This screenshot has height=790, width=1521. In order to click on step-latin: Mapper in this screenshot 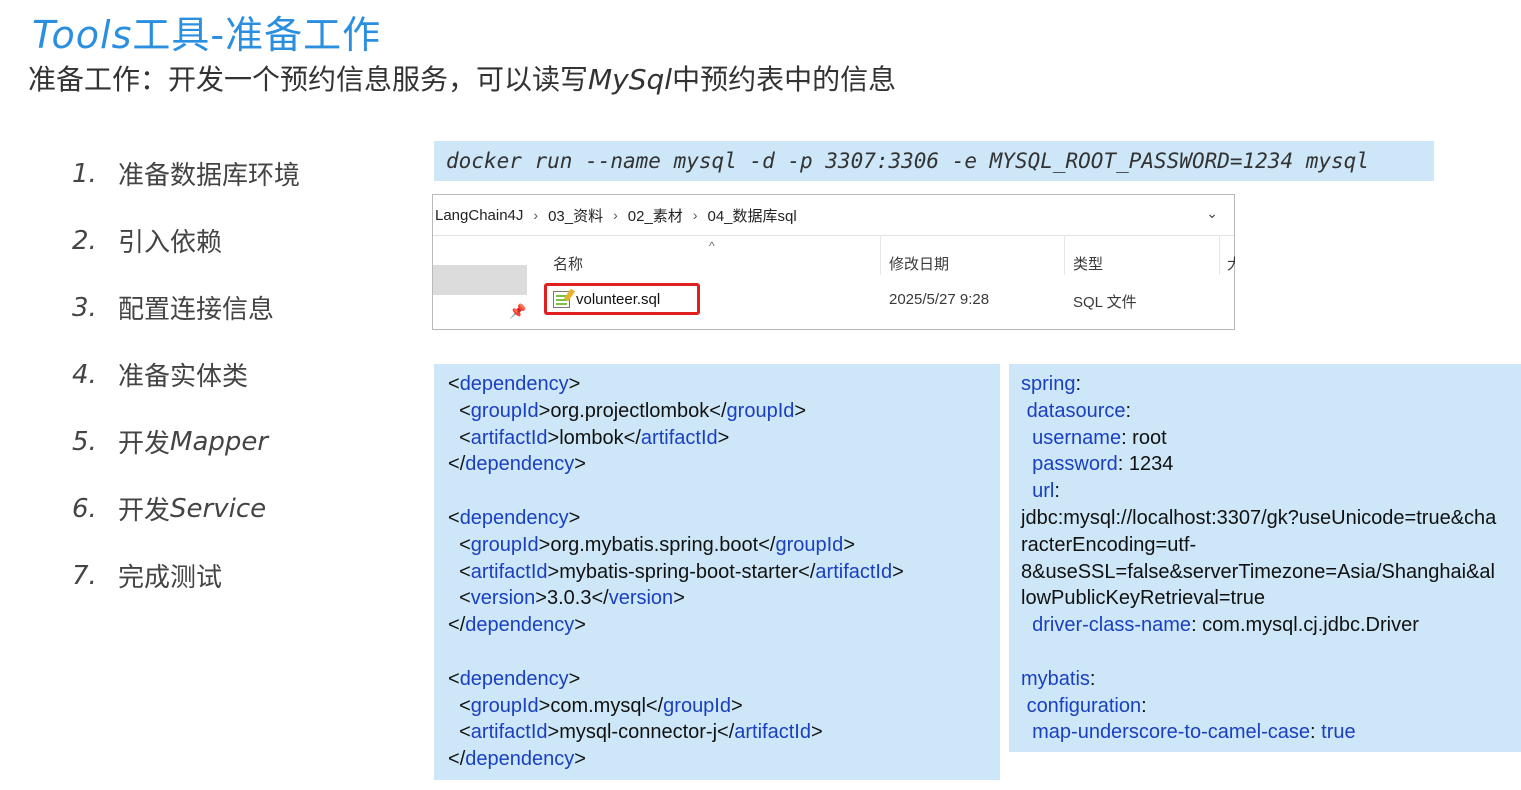, I will do `click(219, 441)`.